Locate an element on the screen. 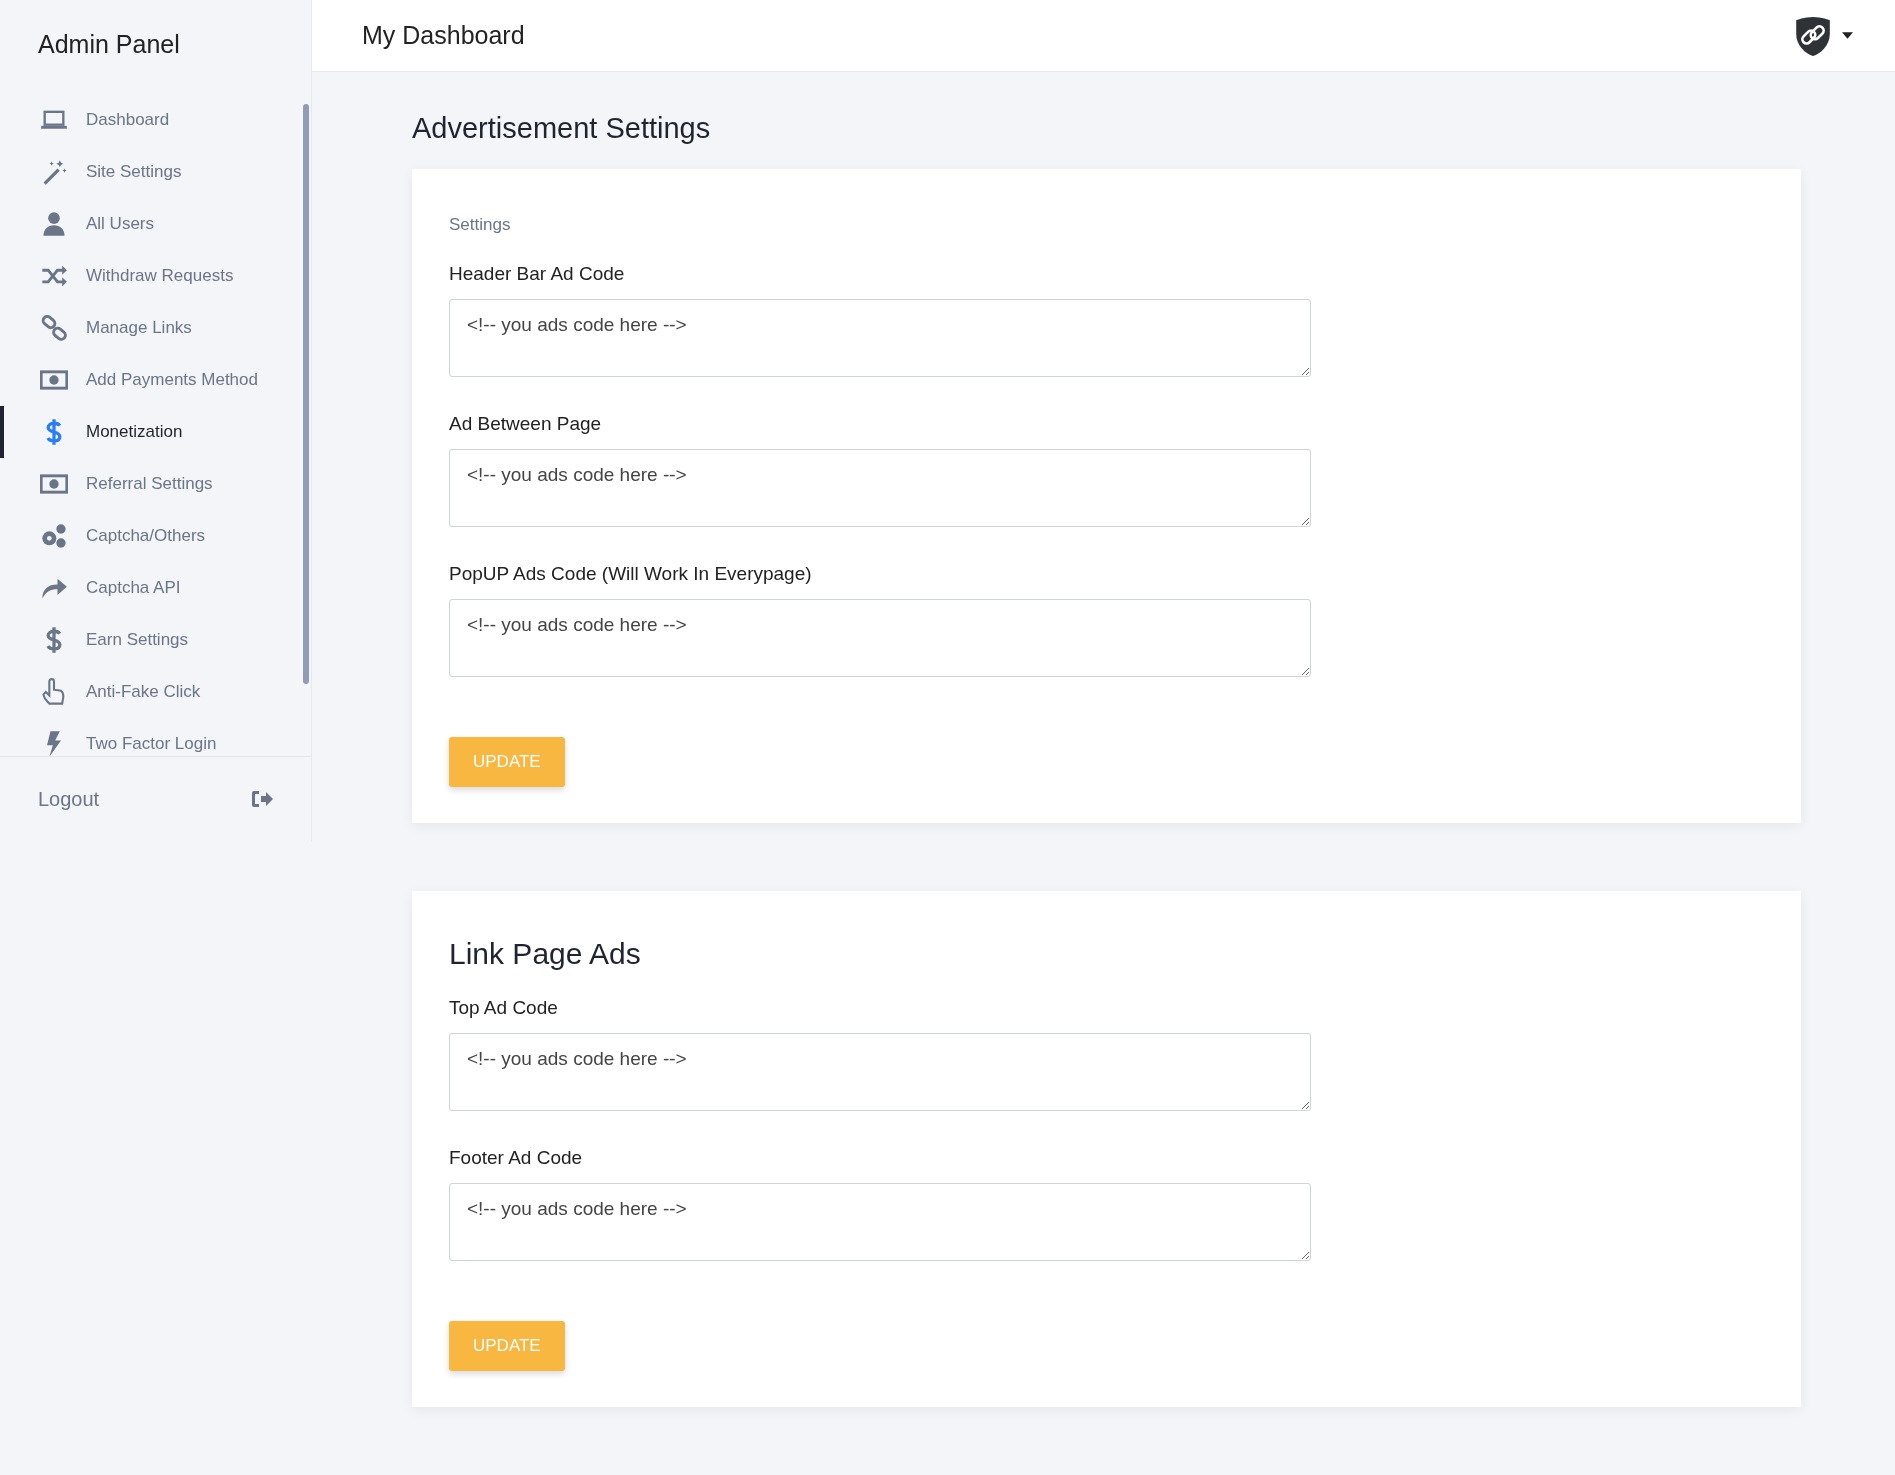 The width and height of the screenshot is (1895, 1475). sidebar-item: Monetization is located at coordinates (155, 432).